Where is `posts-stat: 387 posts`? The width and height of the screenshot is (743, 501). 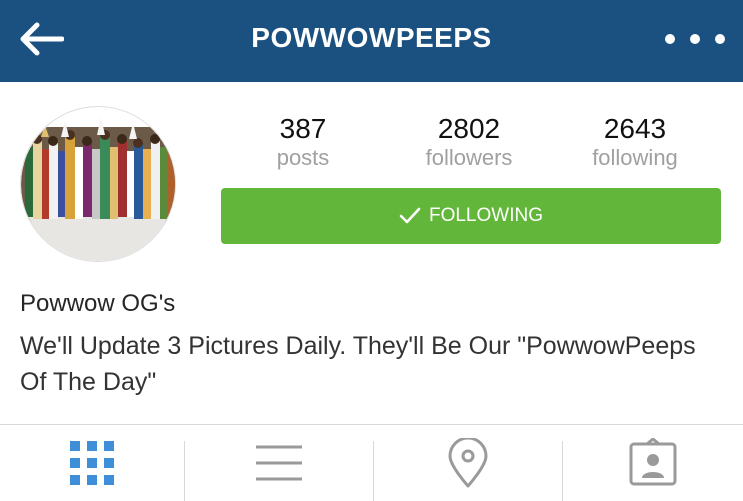
posts-stat: 387 posts is located at coordinates (303, 142).